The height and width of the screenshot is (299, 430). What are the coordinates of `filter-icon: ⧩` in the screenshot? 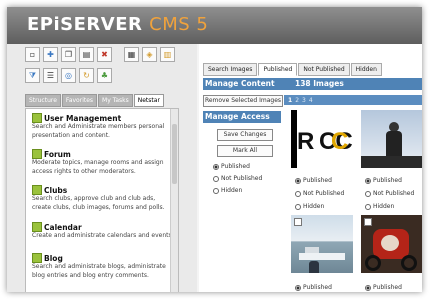 It's located at (32, 75).